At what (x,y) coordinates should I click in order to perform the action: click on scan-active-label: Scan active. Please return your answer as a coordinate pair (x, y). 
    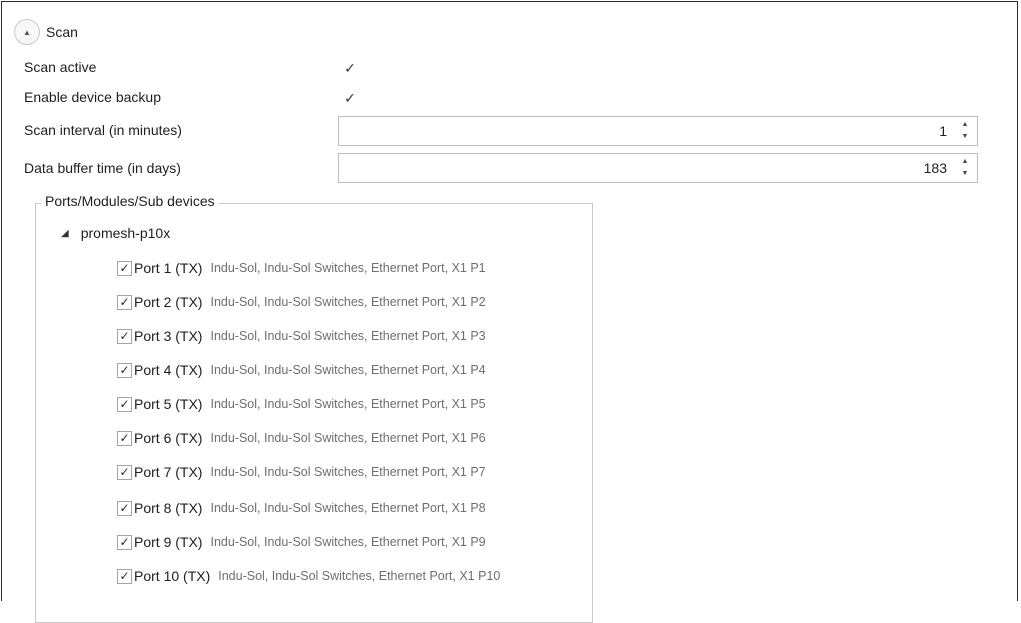
    Looking at the image, I should click on (60, 67).